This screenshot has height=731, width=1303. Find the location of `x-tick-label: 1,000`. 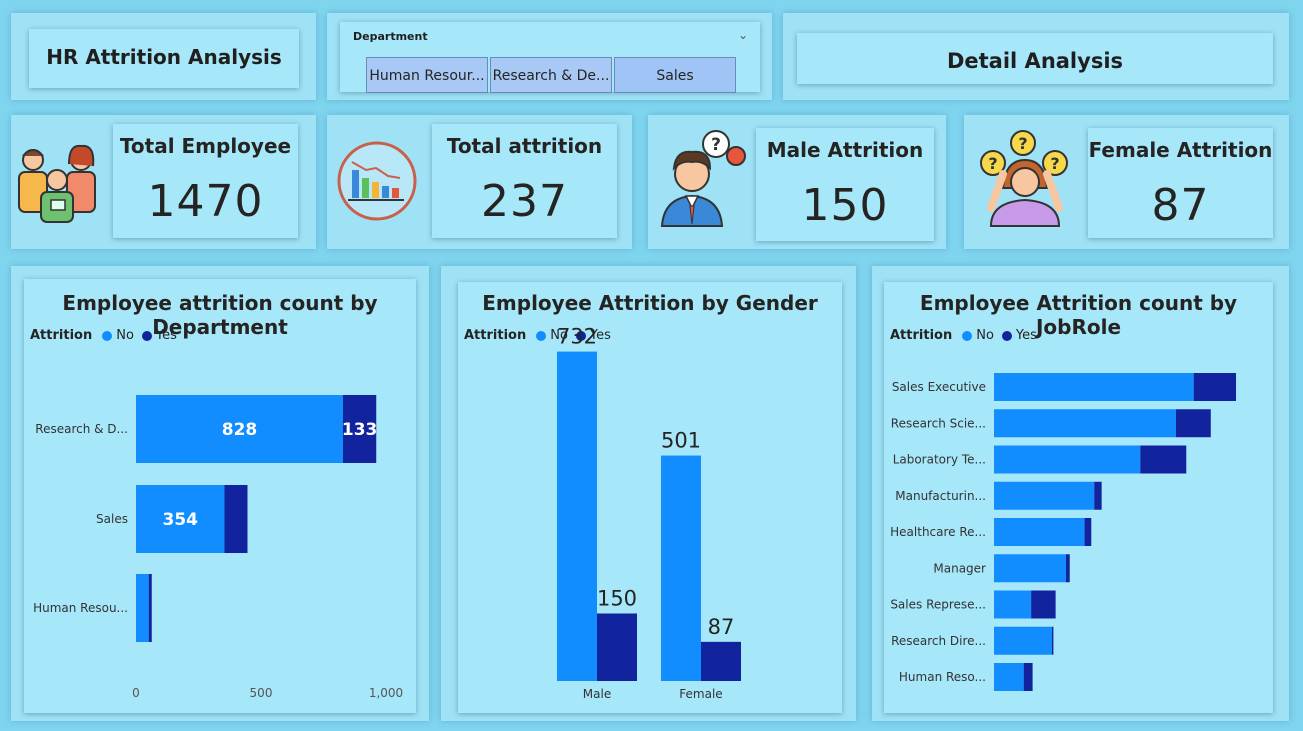

x-tick-label: 1,000 is located at coordinates (386, 693).